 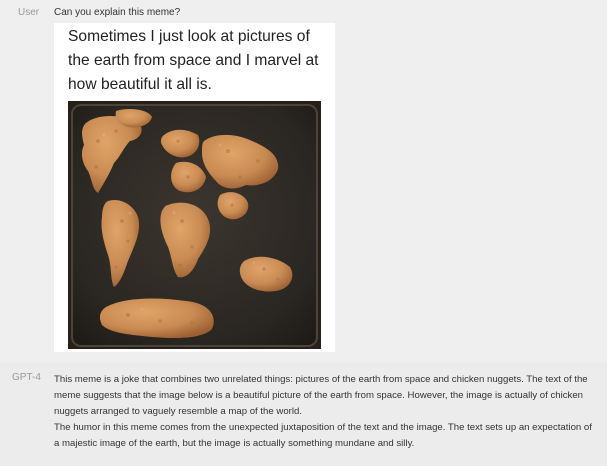 What do you see at coordinates (156, 318) in the screenshot?
I see `nugget-antarctica` at bounding box center [156, 318].